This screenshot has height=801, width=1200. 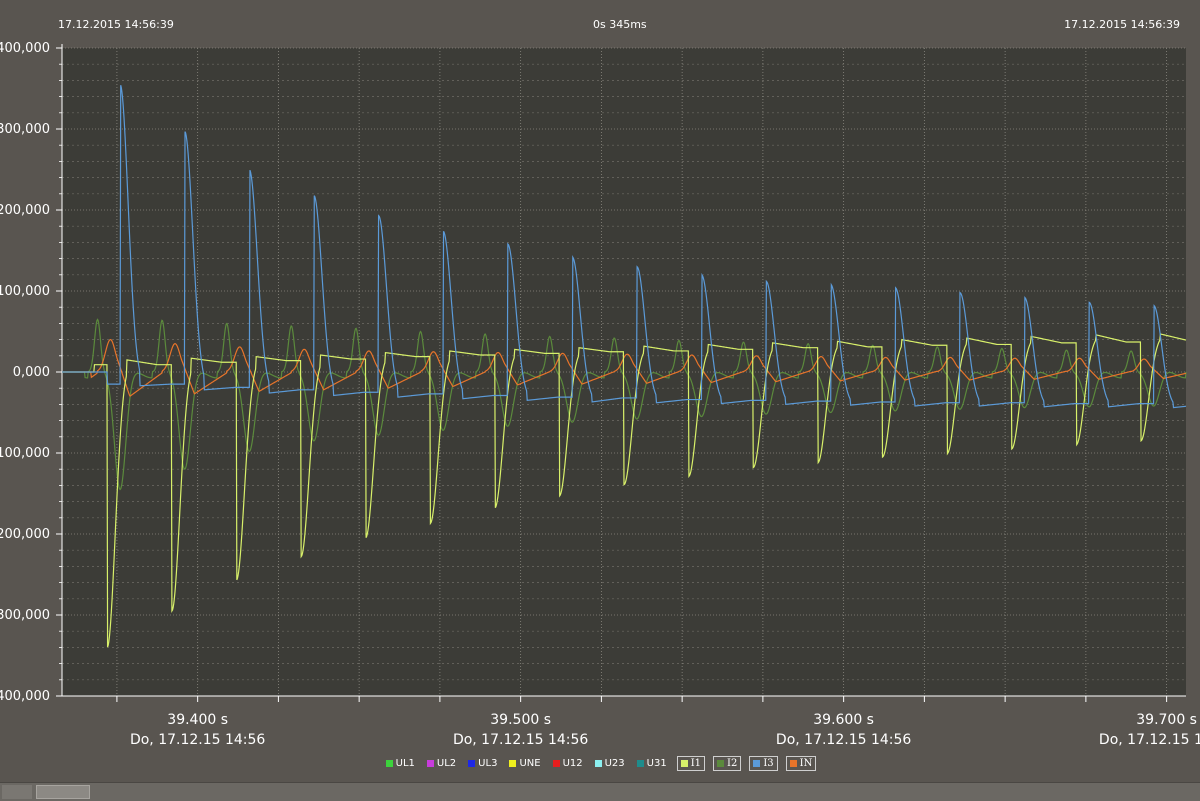 What do you see at coordinates (405, 763) in the screenshot?
I see `legend-label: UL1` at bounding box center [405, 763].